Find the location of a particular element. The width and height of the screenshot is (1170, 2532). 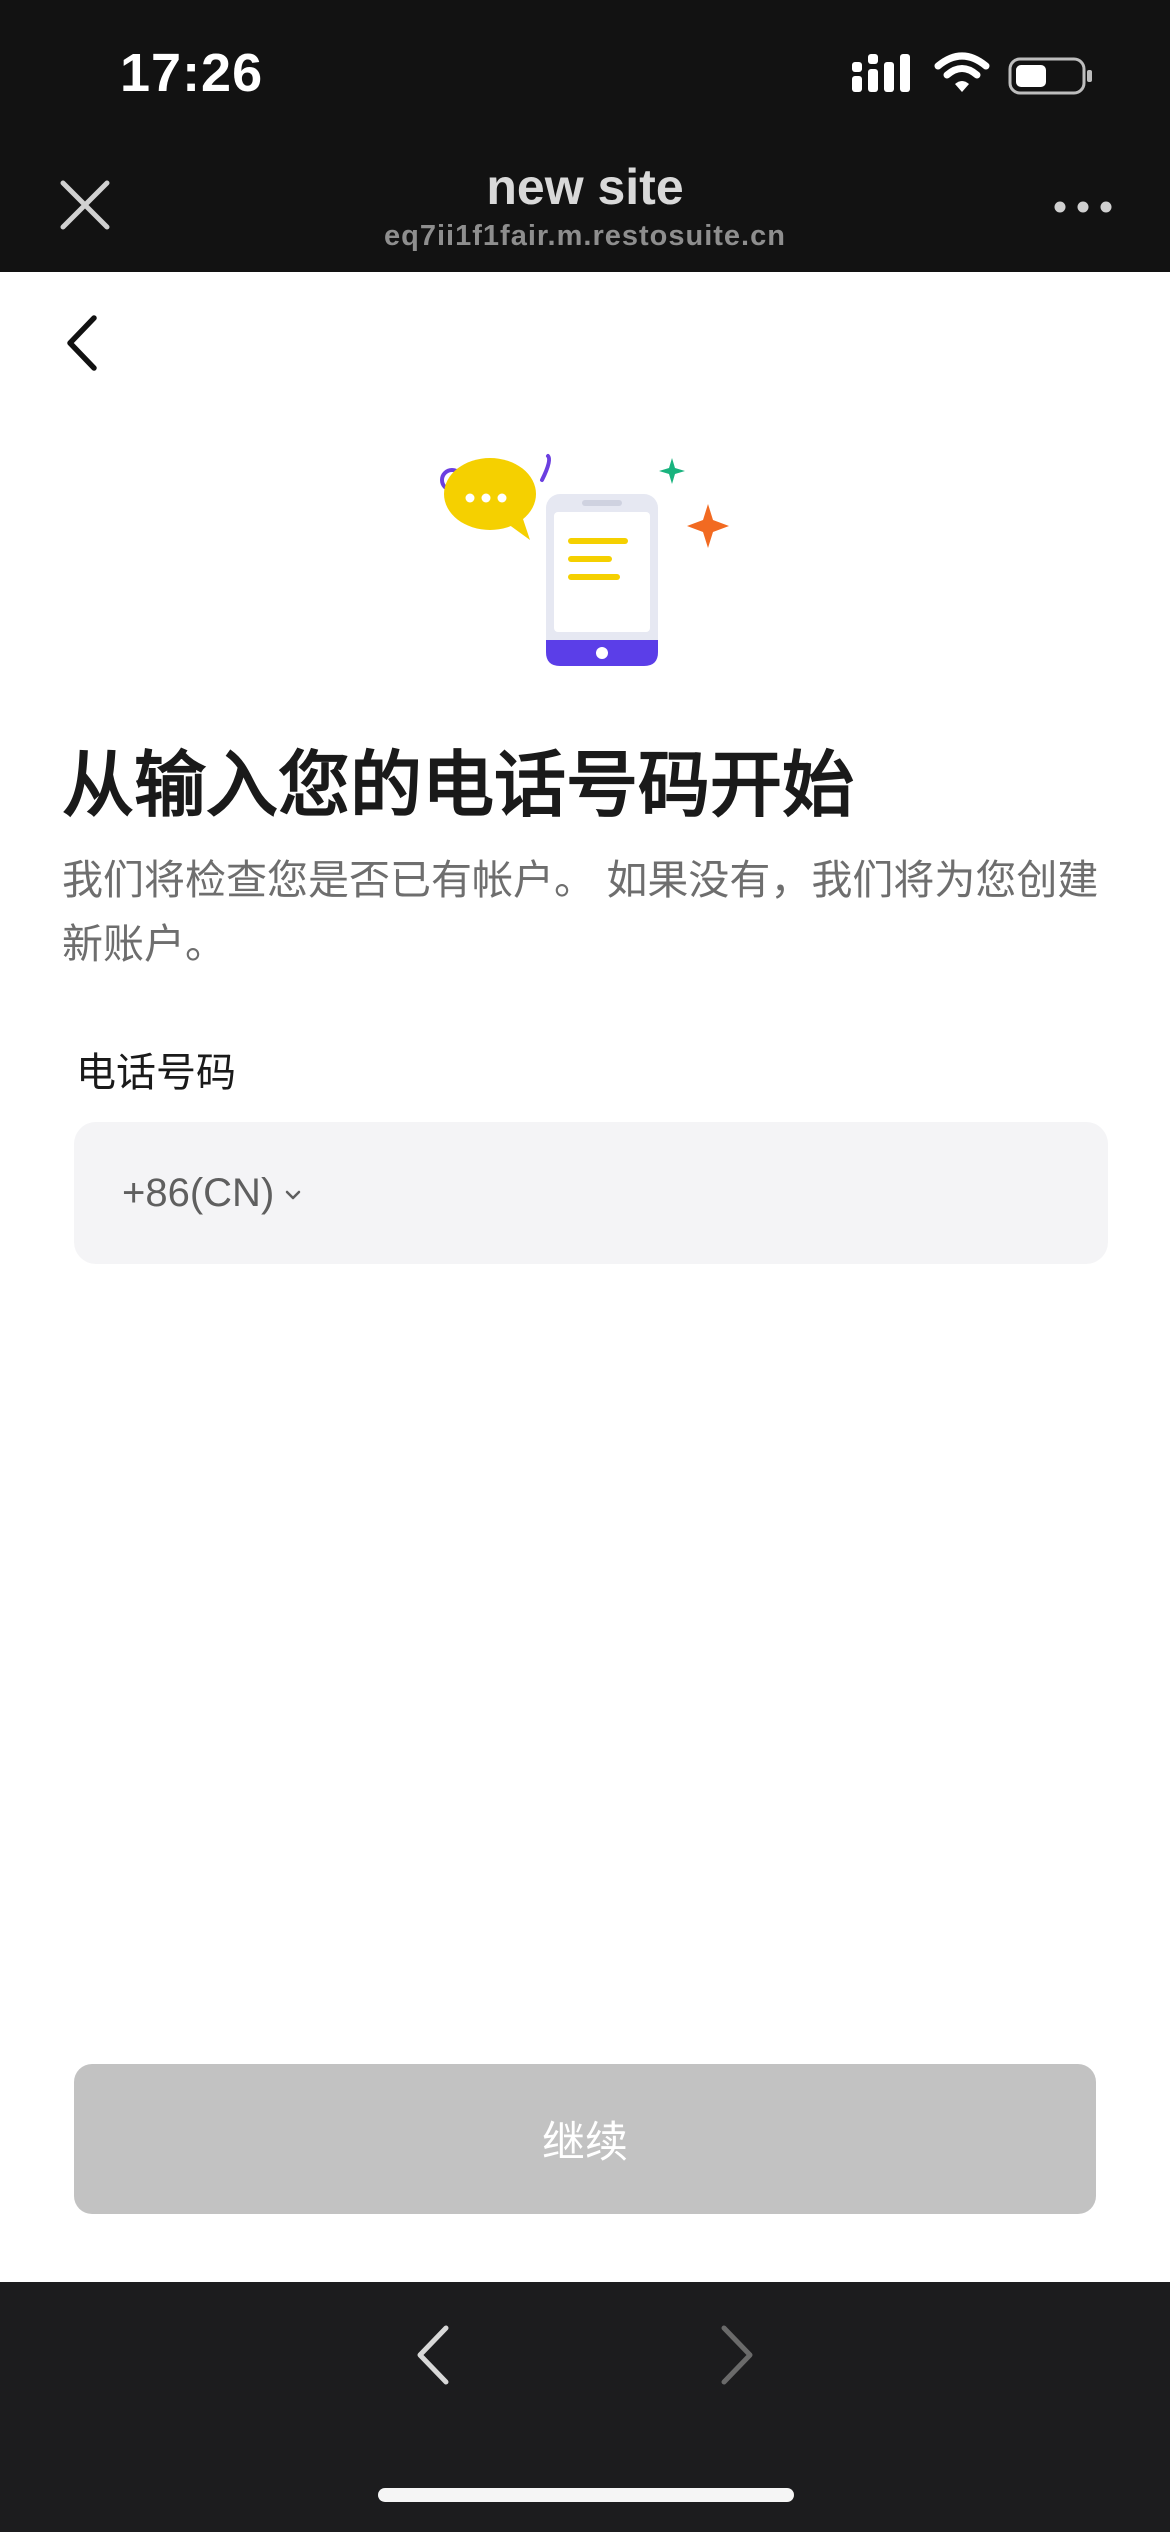

country-code-select: +86(CN) is located at coordinates (212, 1193).